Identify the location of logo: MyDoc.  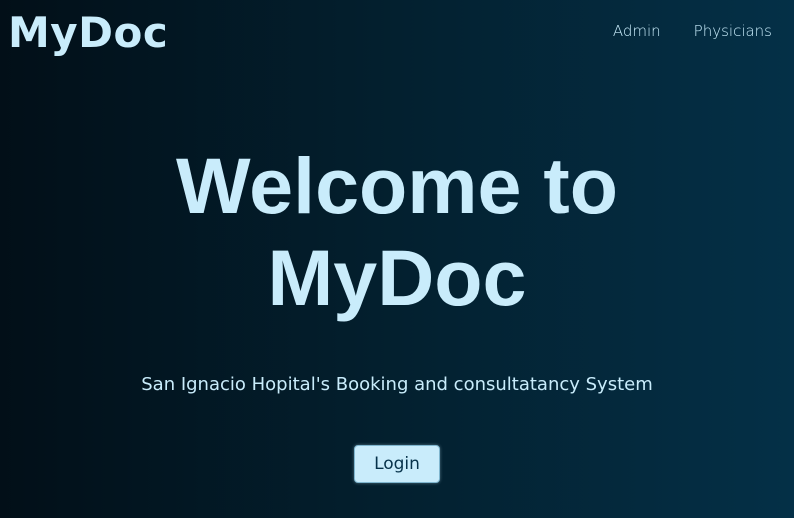
(88, 33).